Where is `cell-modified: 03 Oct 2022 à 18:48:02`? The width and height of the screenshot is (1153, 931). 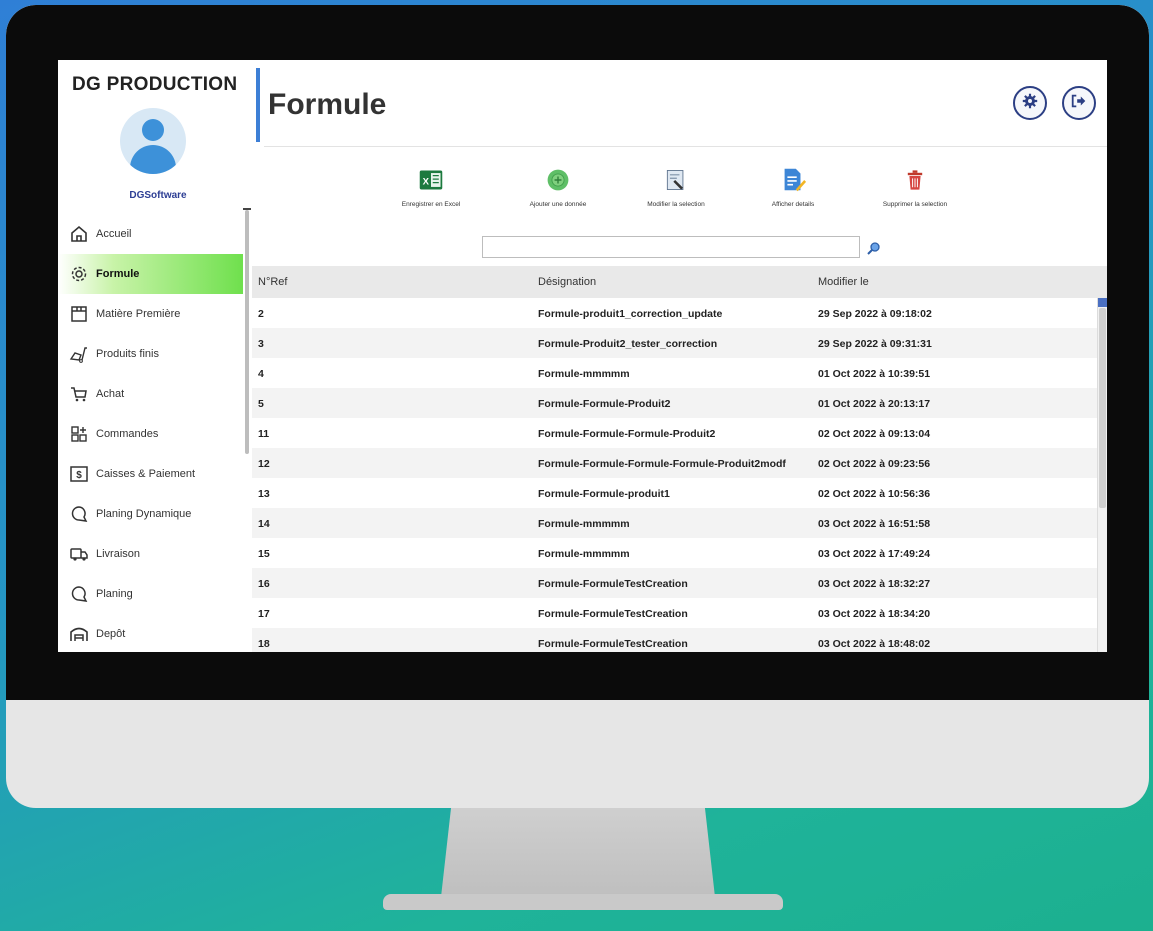
cell-modified: 03 Oct 2022 à 18:48:02 is located at coordinates (874, 644).